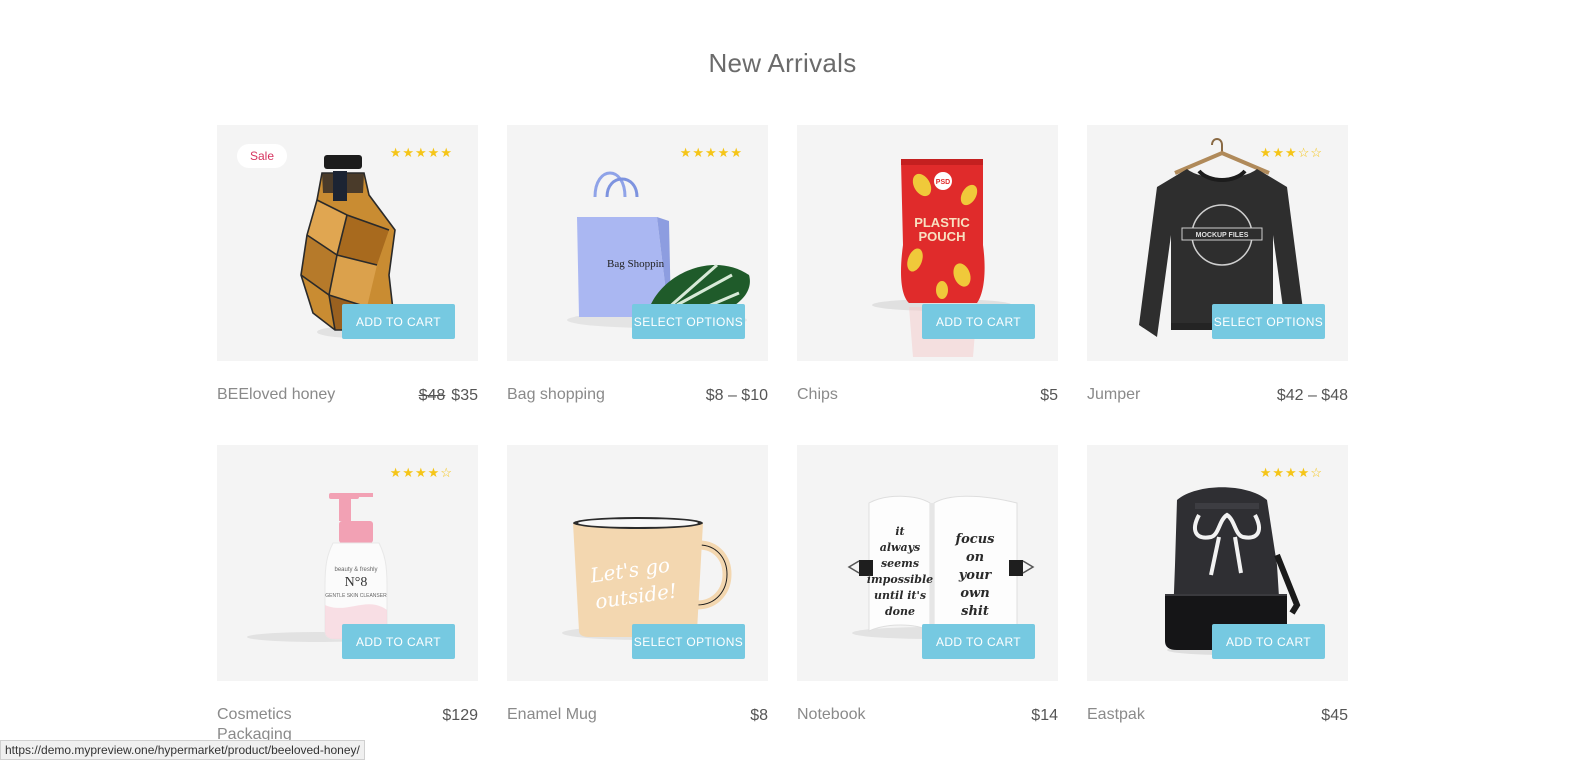 This screenshot has width=1581, height=764. Describe the element at coordinates (577, 715) in the screenshot. I see `product-name-link: Enamel Mug` at that location.